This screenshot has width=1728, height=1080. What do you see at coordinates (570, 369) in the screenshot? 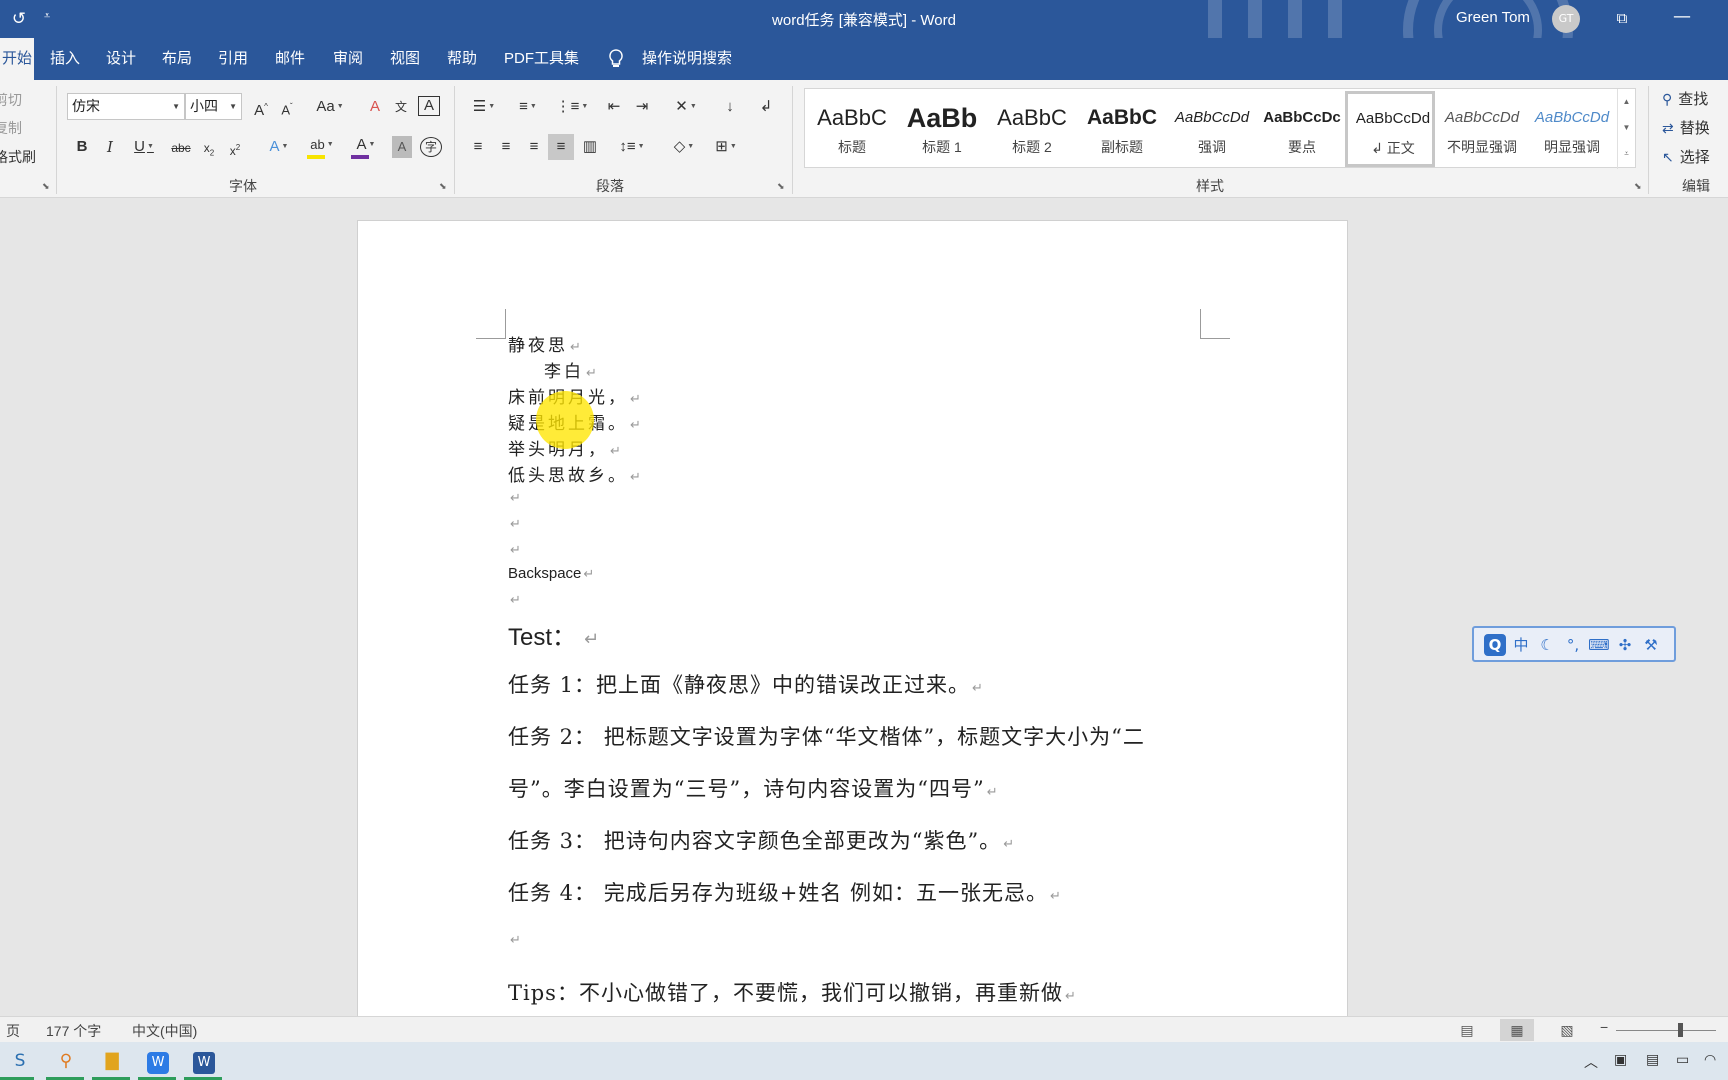
I see `poem-author: 李白 ↵` at bounding box center [570, 369].